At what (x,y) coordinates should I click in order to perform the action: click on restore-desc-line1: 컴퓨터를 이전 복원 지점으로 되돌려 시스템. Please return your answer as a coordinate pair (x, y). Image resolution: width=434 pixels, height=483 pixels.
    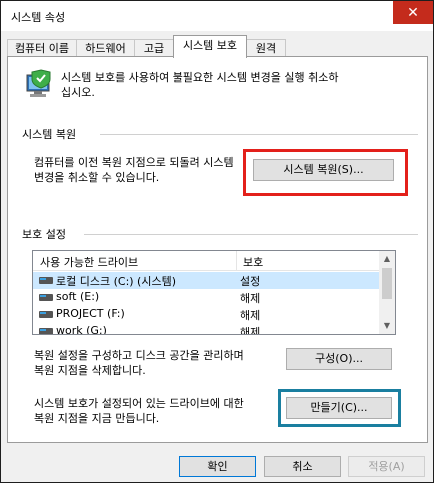
    Looking at the image, I should click on (134, 162).